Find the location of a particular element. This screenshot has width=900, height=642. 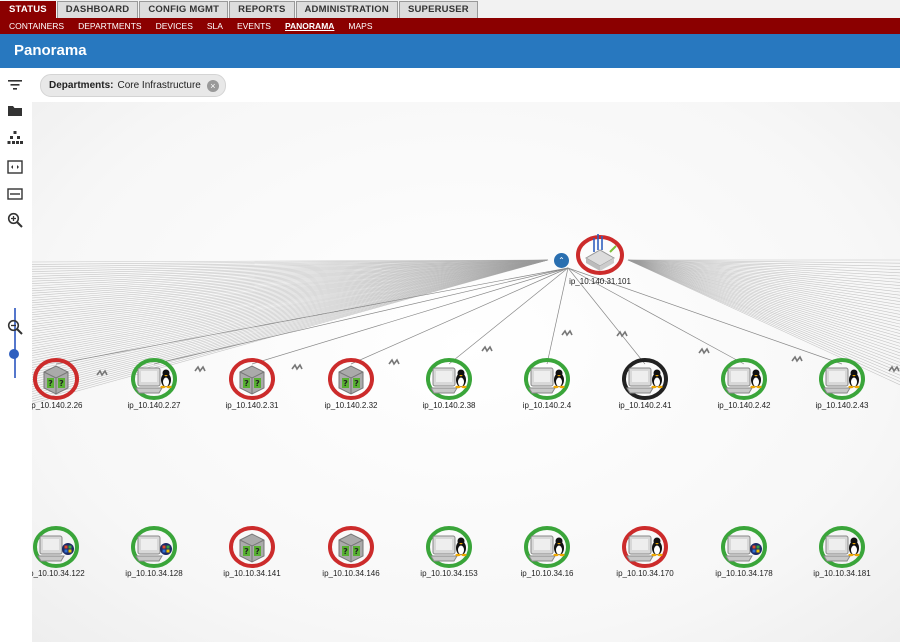

device-node: ip_10.10.34.128 is located at coordinates (154, 550).